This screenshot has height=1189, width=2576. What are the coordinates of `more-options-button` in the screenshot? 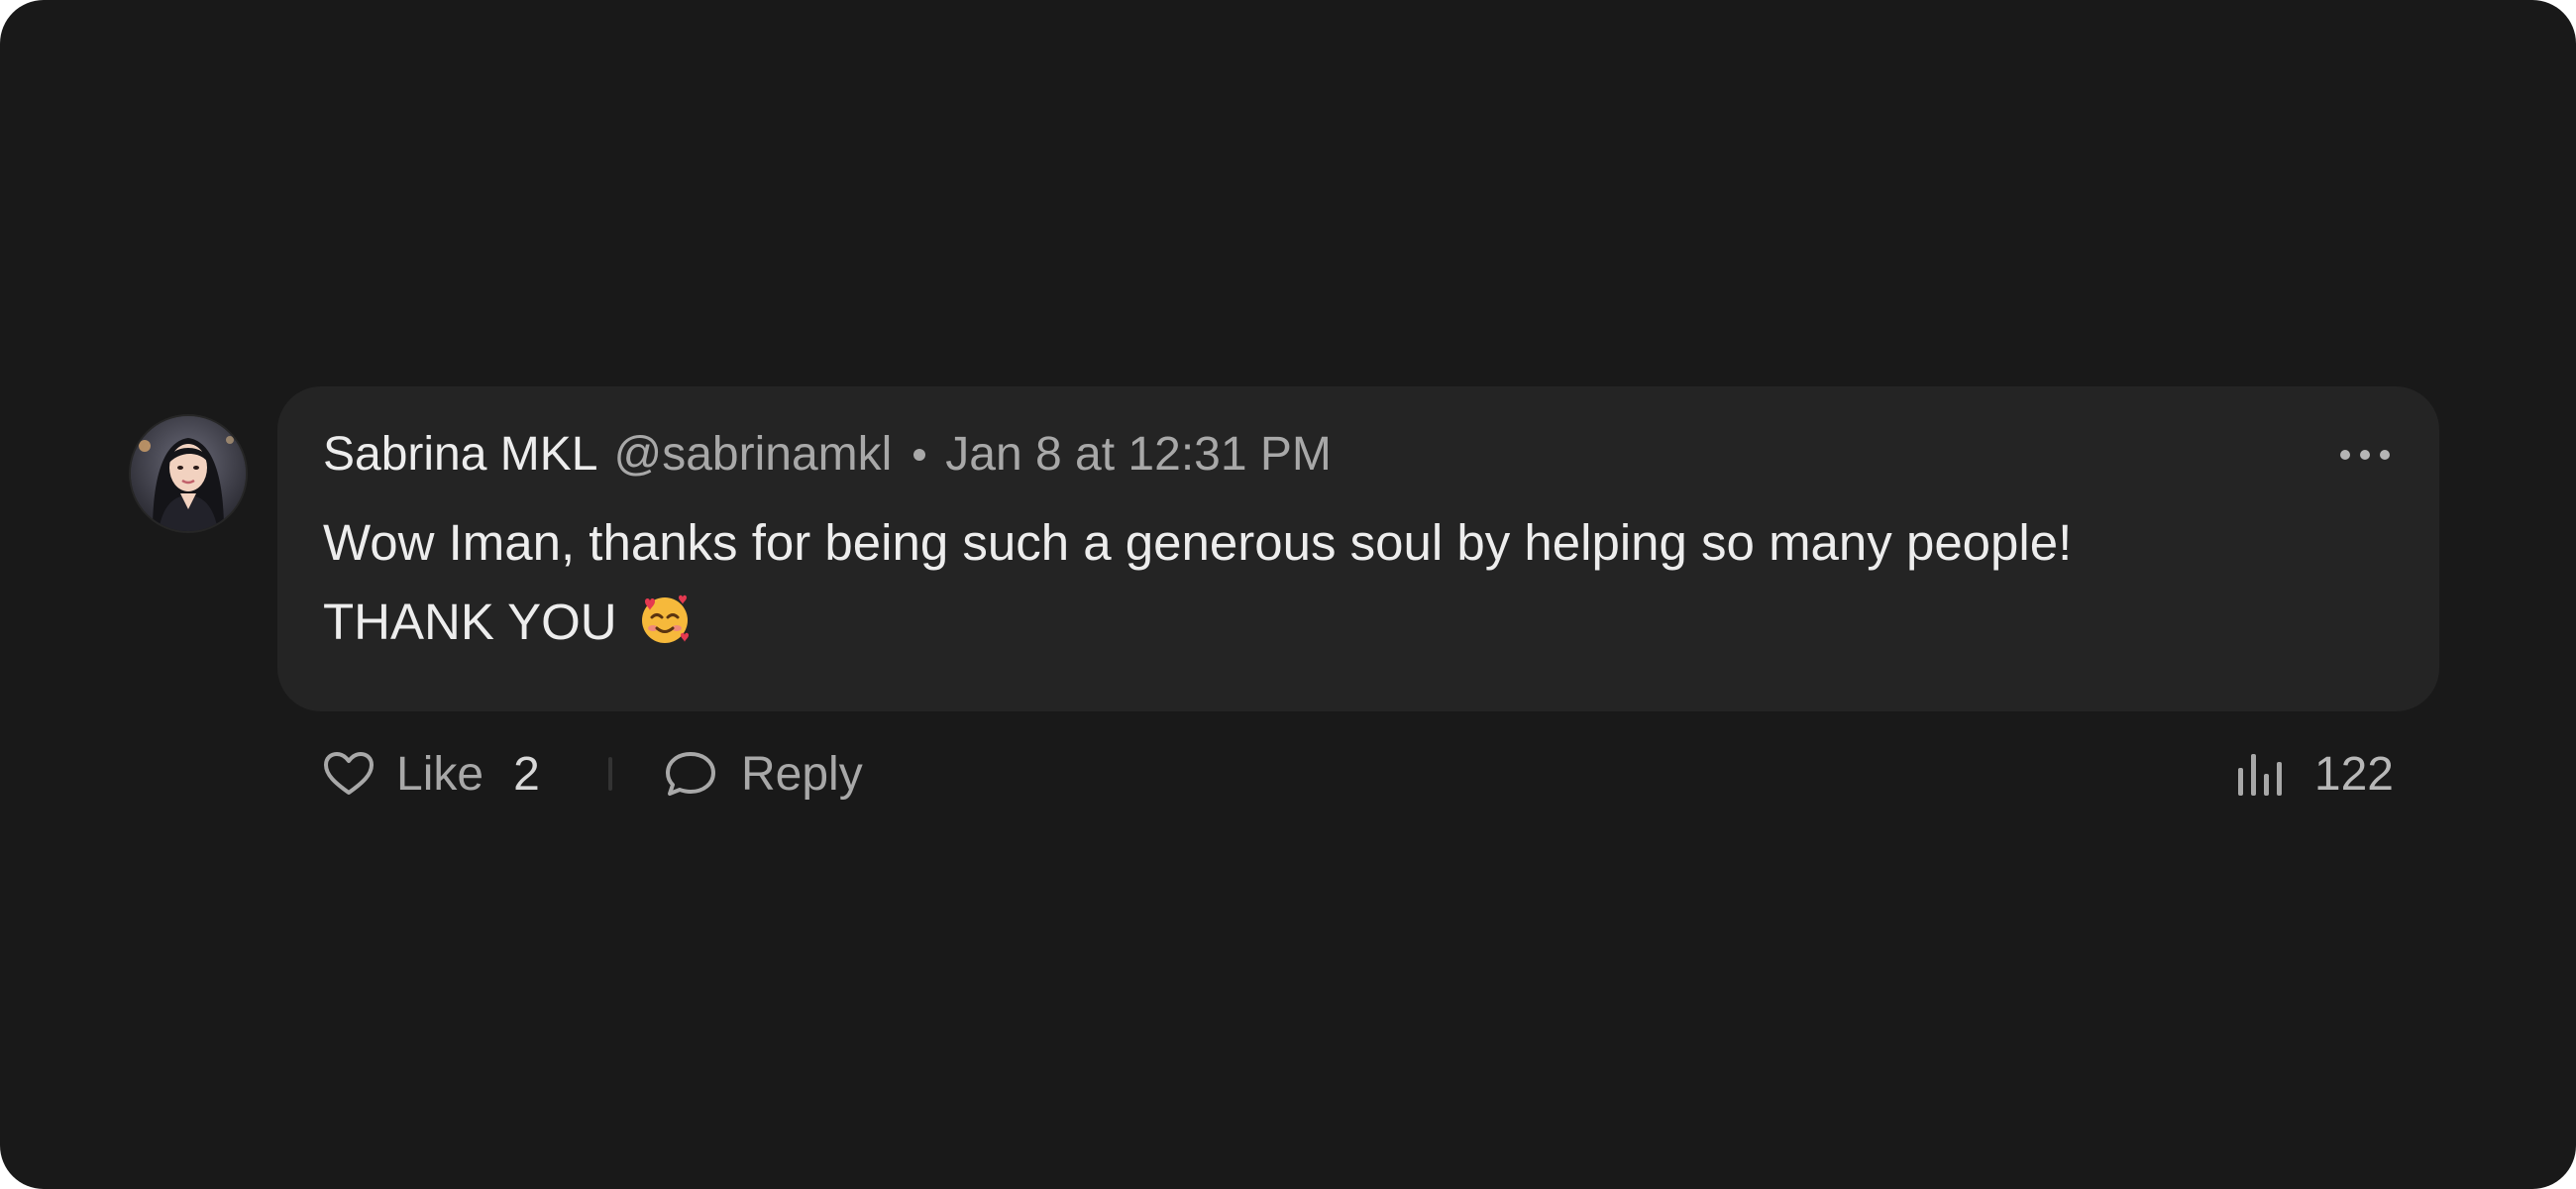 It's located at (2365, 455).